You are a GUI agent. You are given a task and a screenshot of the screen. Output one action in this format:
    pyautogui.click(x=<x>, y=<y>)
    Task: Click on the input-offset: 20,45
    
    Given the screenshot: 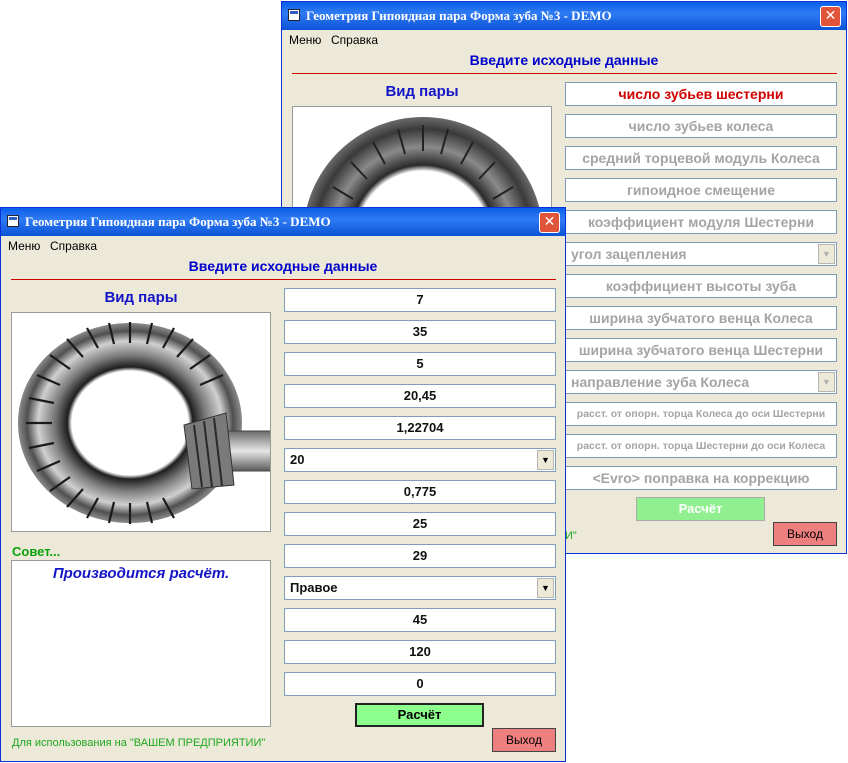 What is the action you would take?
    pyautogui.click(x=420, y=396)
    